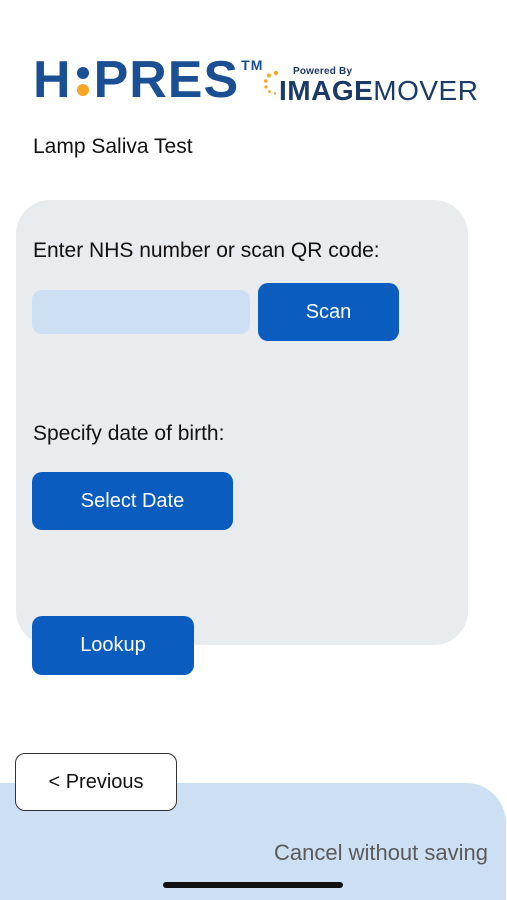  Describe the element at coordinates (326, 90) in the screenshot. I see `imagemover-wordmark-bold: IMAGE` at that location.